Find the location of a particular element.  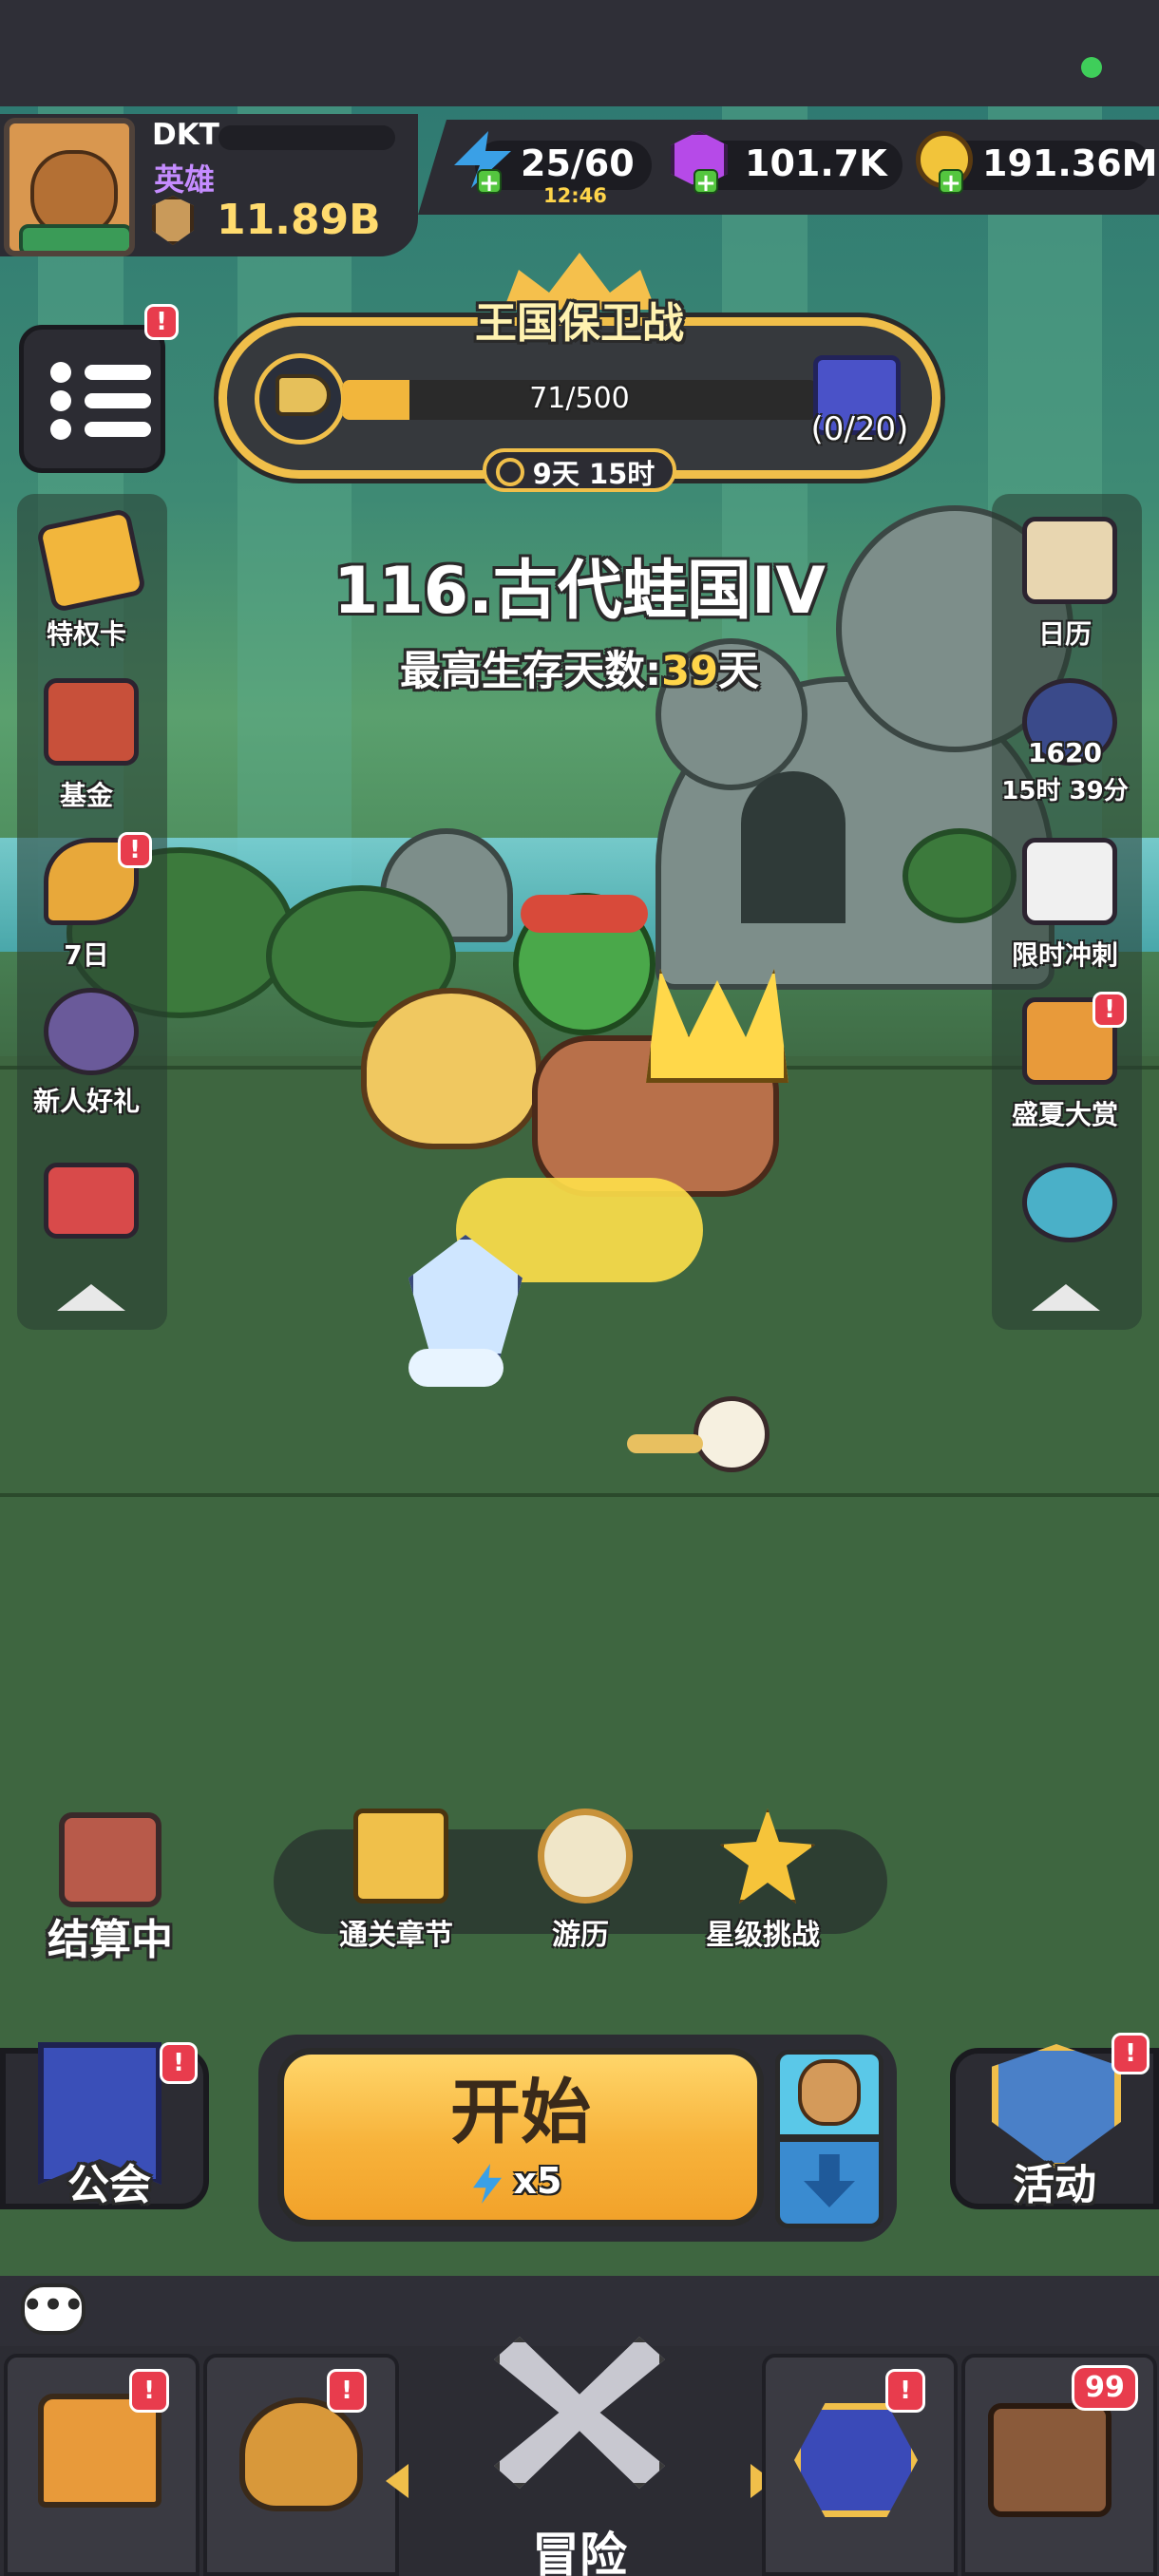

player-rank: 英雄 is located at coordinates (185, 179).